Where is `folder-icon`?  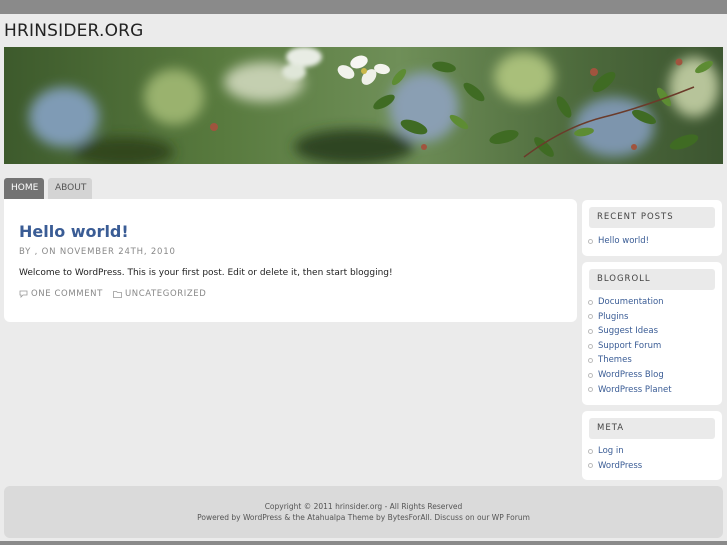 folder-icon is located at coordinates (117, 294).